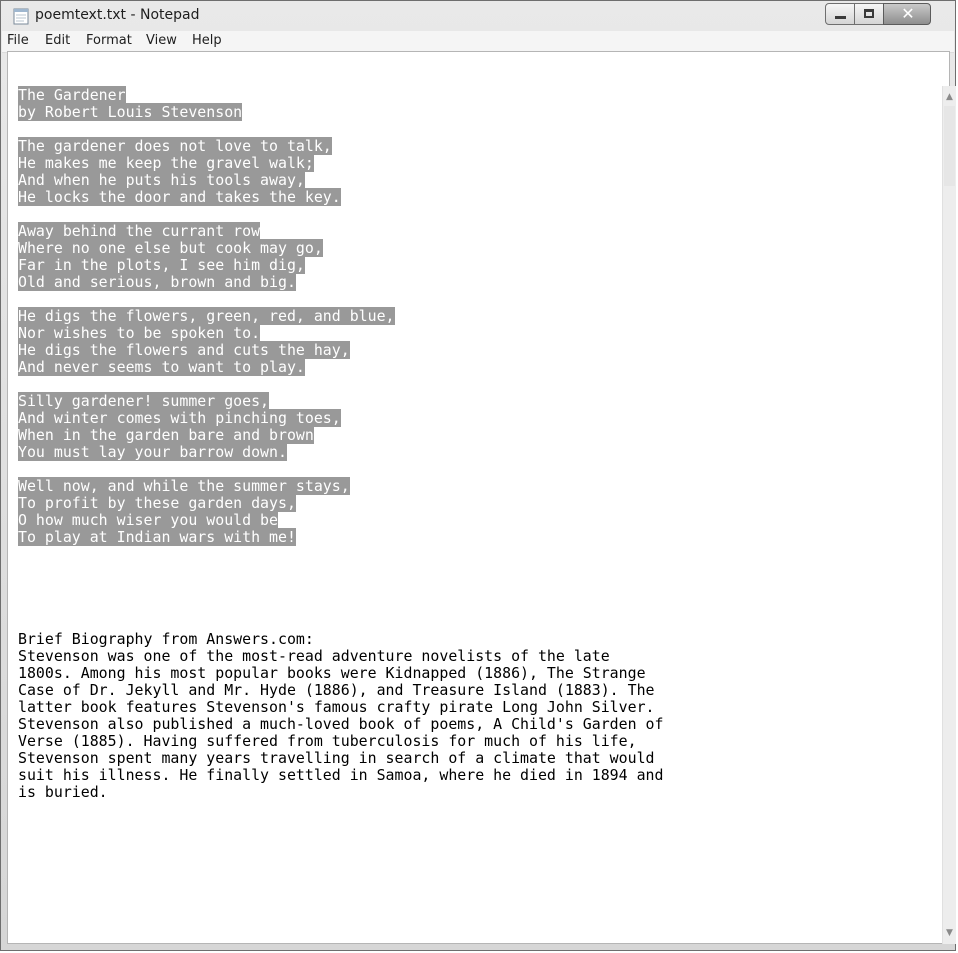 The width and height of the screenshot is (958, 953). Describe the element at coordinates (130, 112) in the screenshot. I see `line-text: by Robert Louis Stevenson` at that location.